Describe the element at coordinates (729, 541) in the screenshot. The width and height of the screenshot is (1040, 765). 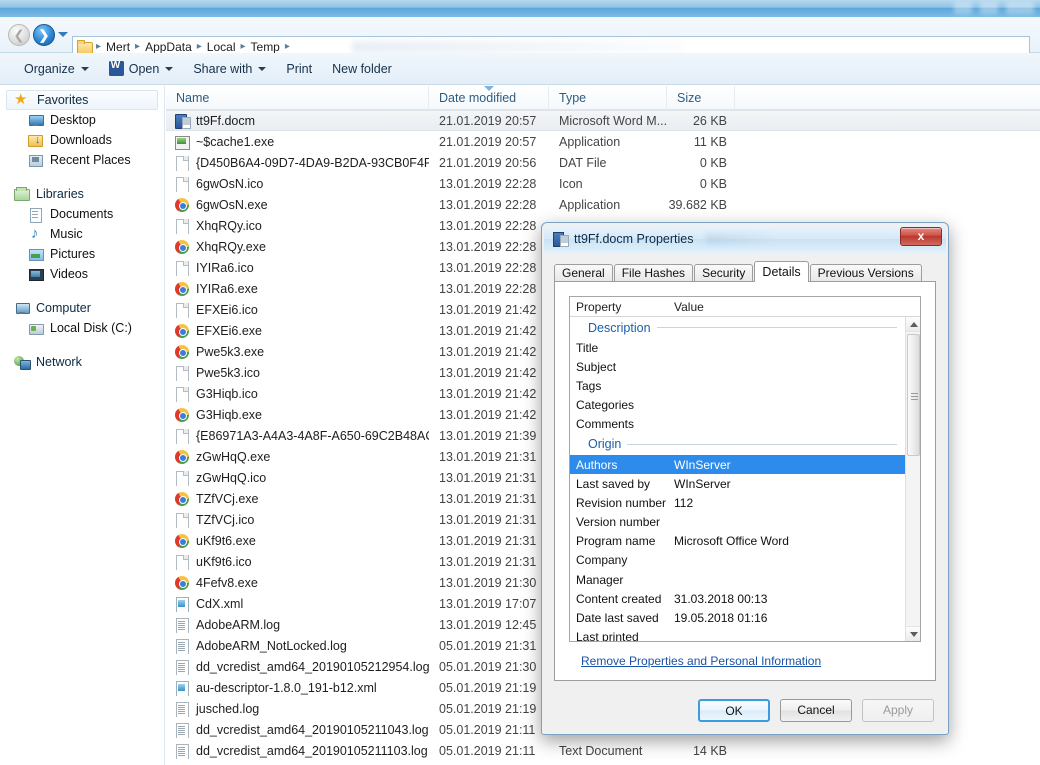
I see `property-value: Microsoft Office Word` at that location.